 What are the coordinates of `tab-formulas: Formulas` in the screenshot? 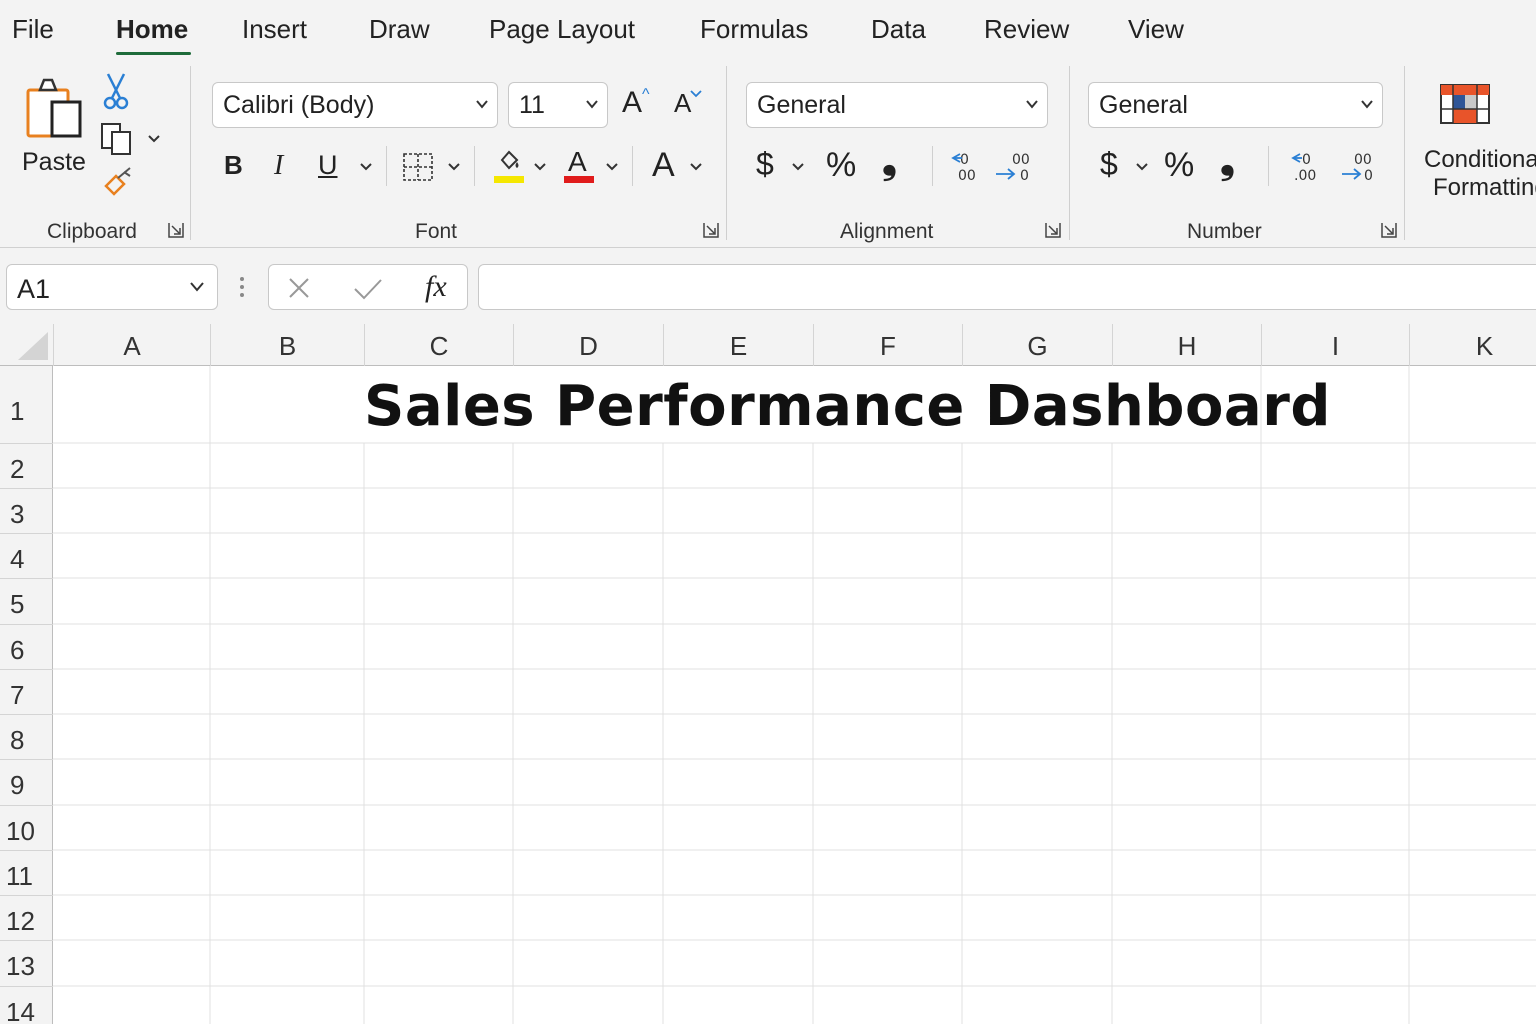 It's located at (754, 29).